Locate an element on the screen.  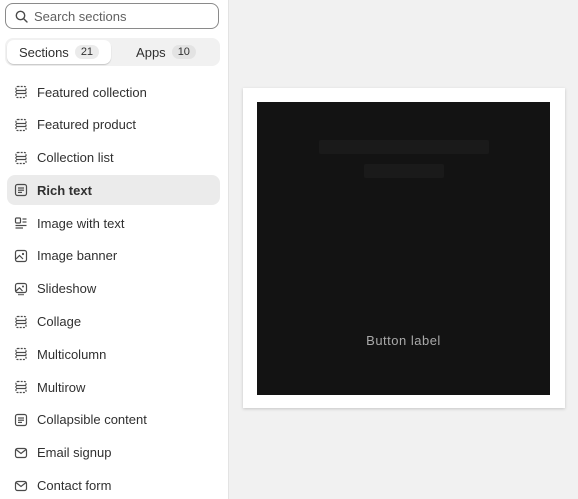
section-item: Slideshow is located at coordinates (113, 289).